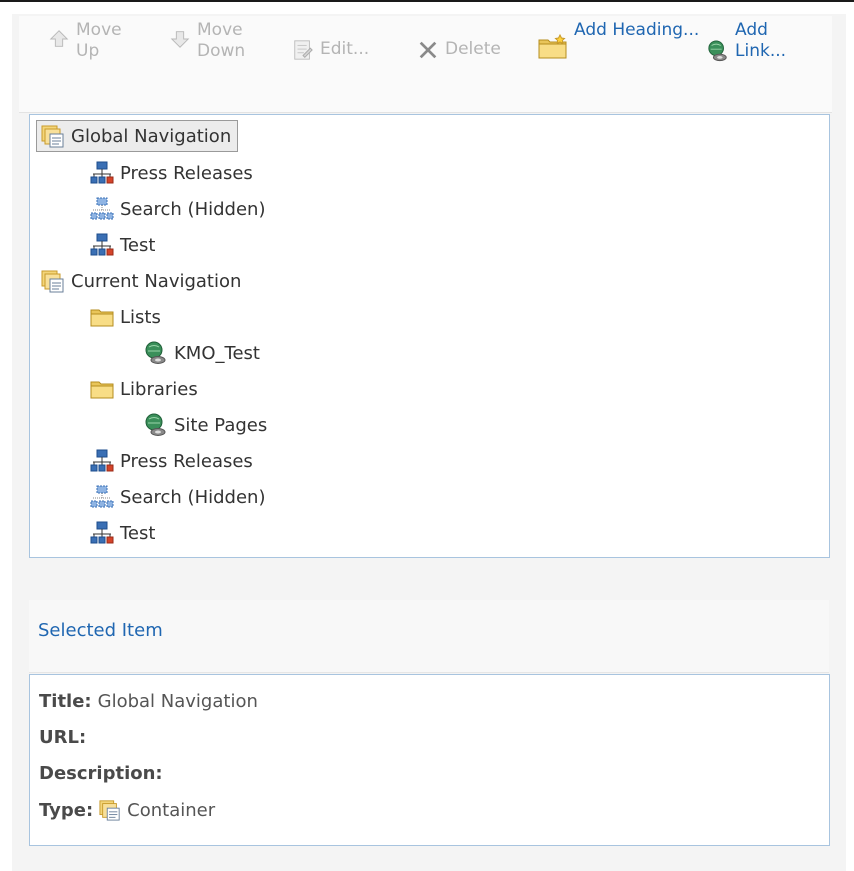 This screenshot has height=871, width=854. Describe the element at coordinates (303, 50) in the screenshot. I see `edit-icon` at that location.